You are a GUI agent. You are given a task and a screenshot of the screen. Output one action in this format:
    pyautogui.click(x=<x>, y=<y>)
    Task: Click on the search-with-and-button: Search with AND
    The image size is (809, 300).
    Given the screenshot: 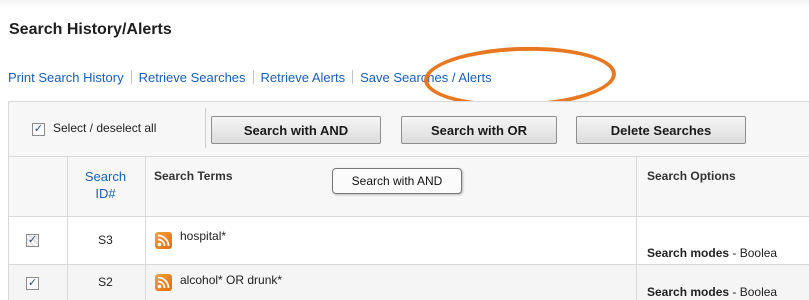 What is the action you would take?
    pyautogui.click(x=296, y=130)
    